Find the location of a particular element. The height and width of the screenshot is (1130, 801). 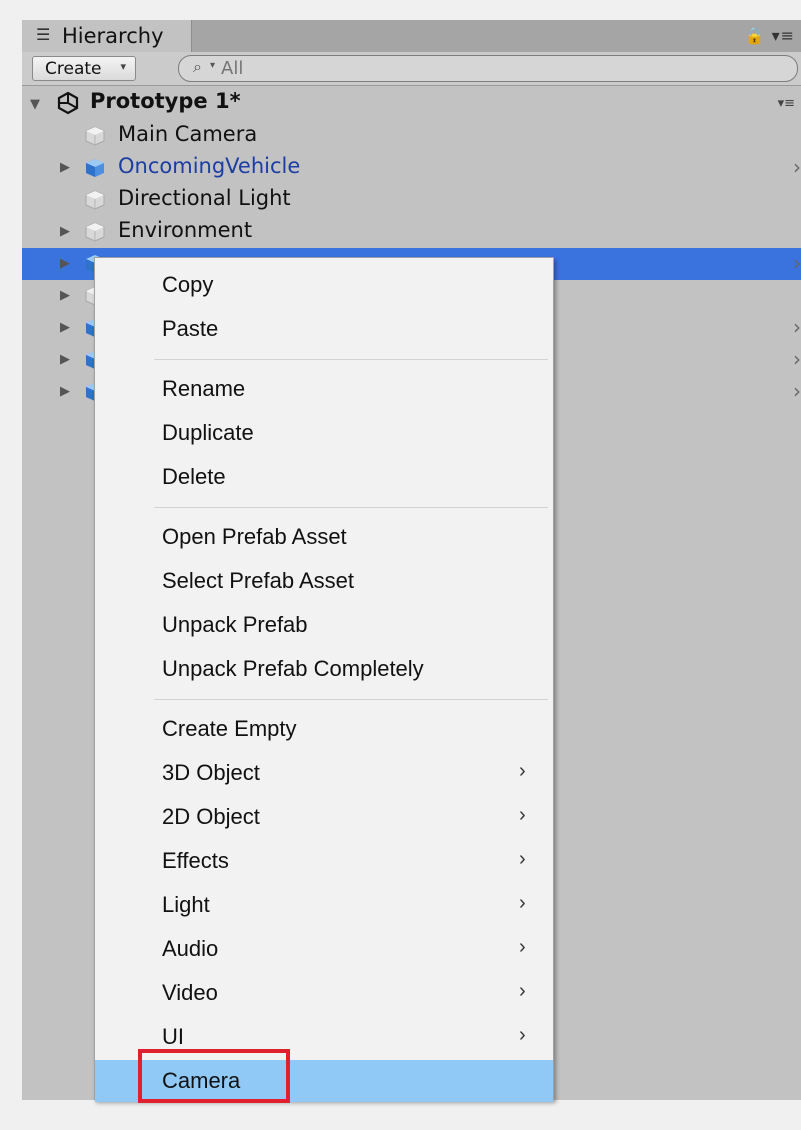

menu-item-label: 3D Object is located at coordinates (211, 772).